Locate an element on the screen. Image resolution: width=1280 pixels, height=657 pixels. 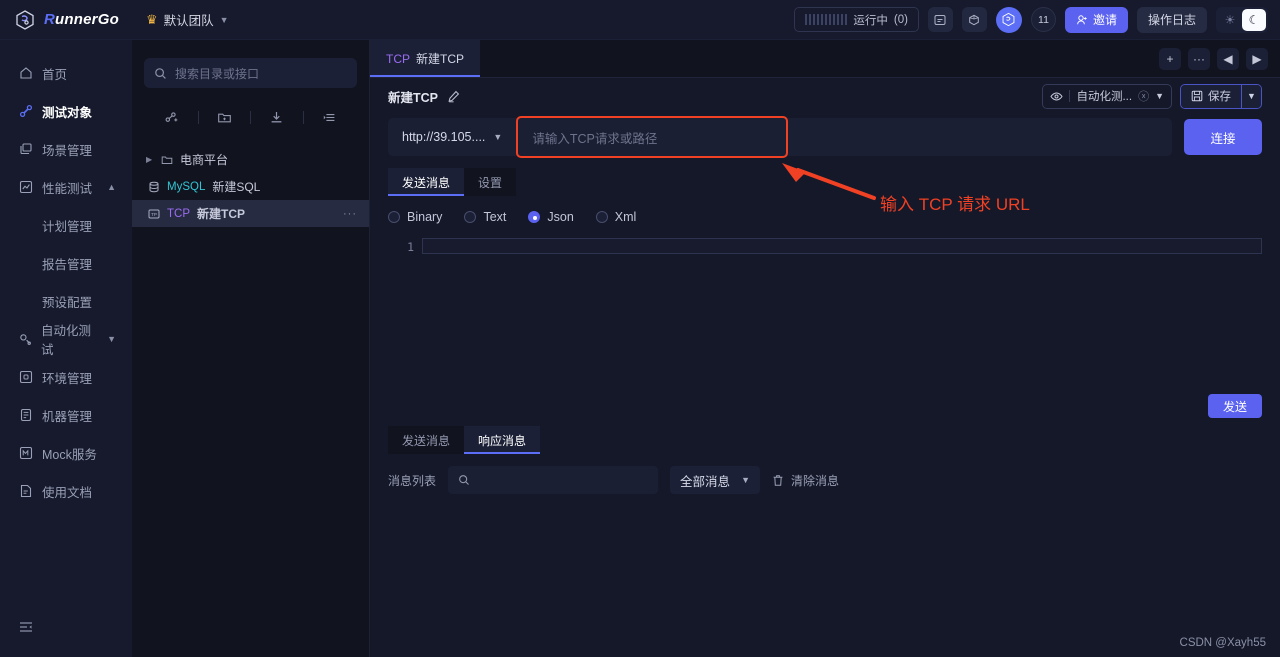
tab-controls: + ··· ◀ ▶ is located at coordinates (1219, 58).